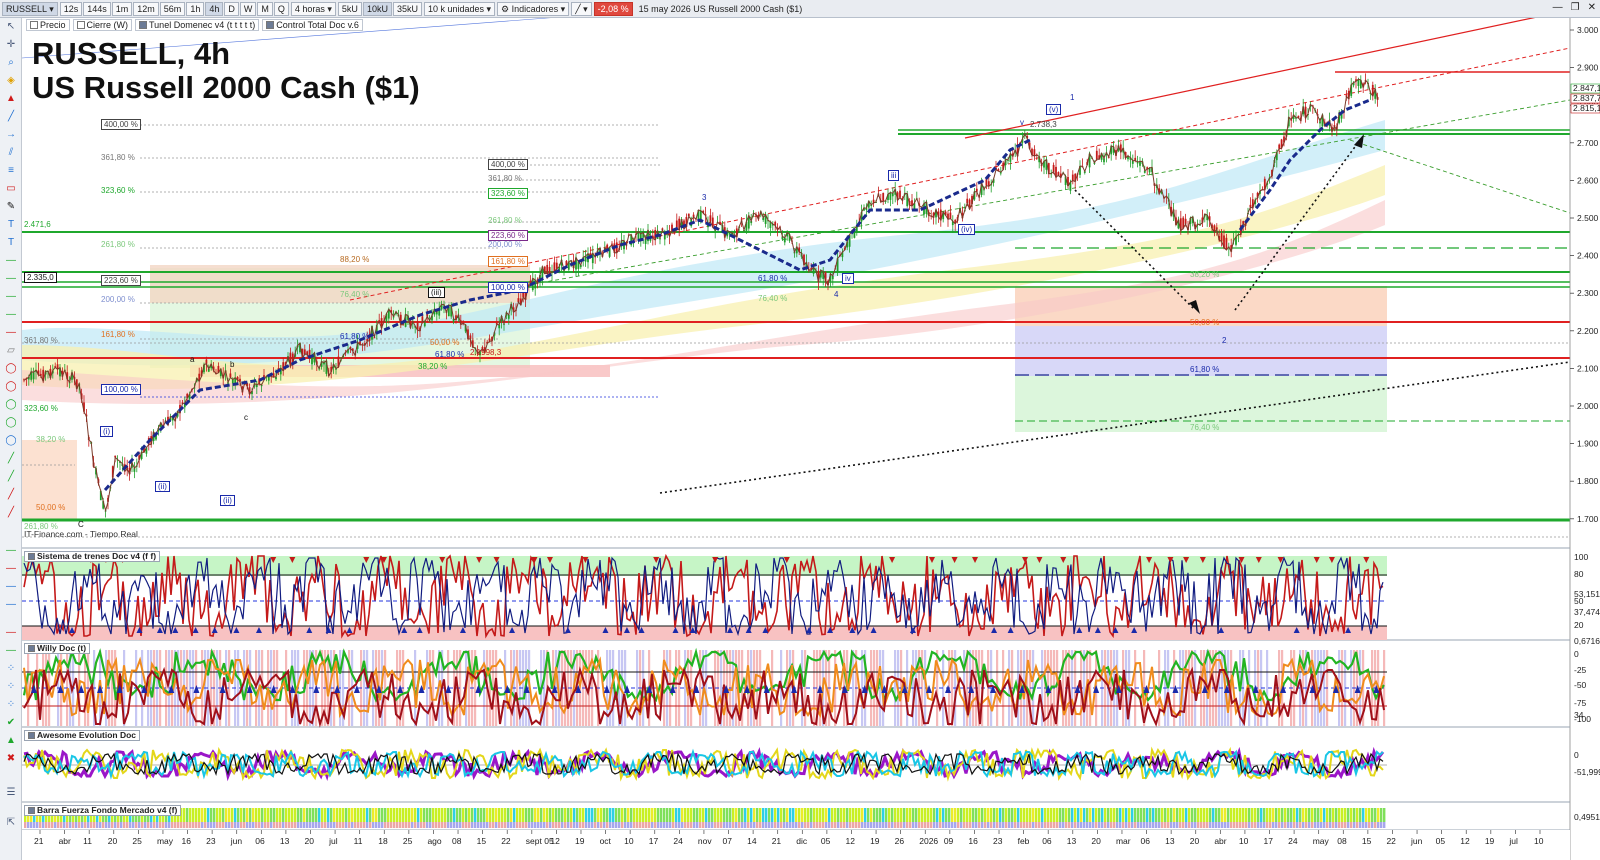 Image resolution: width=1600 pixels, height=860 pixels. What do you see at coordinates (11, 441) in the screenshot?
I see `shape5-icon: ◯` at bounding box center [11, 441].